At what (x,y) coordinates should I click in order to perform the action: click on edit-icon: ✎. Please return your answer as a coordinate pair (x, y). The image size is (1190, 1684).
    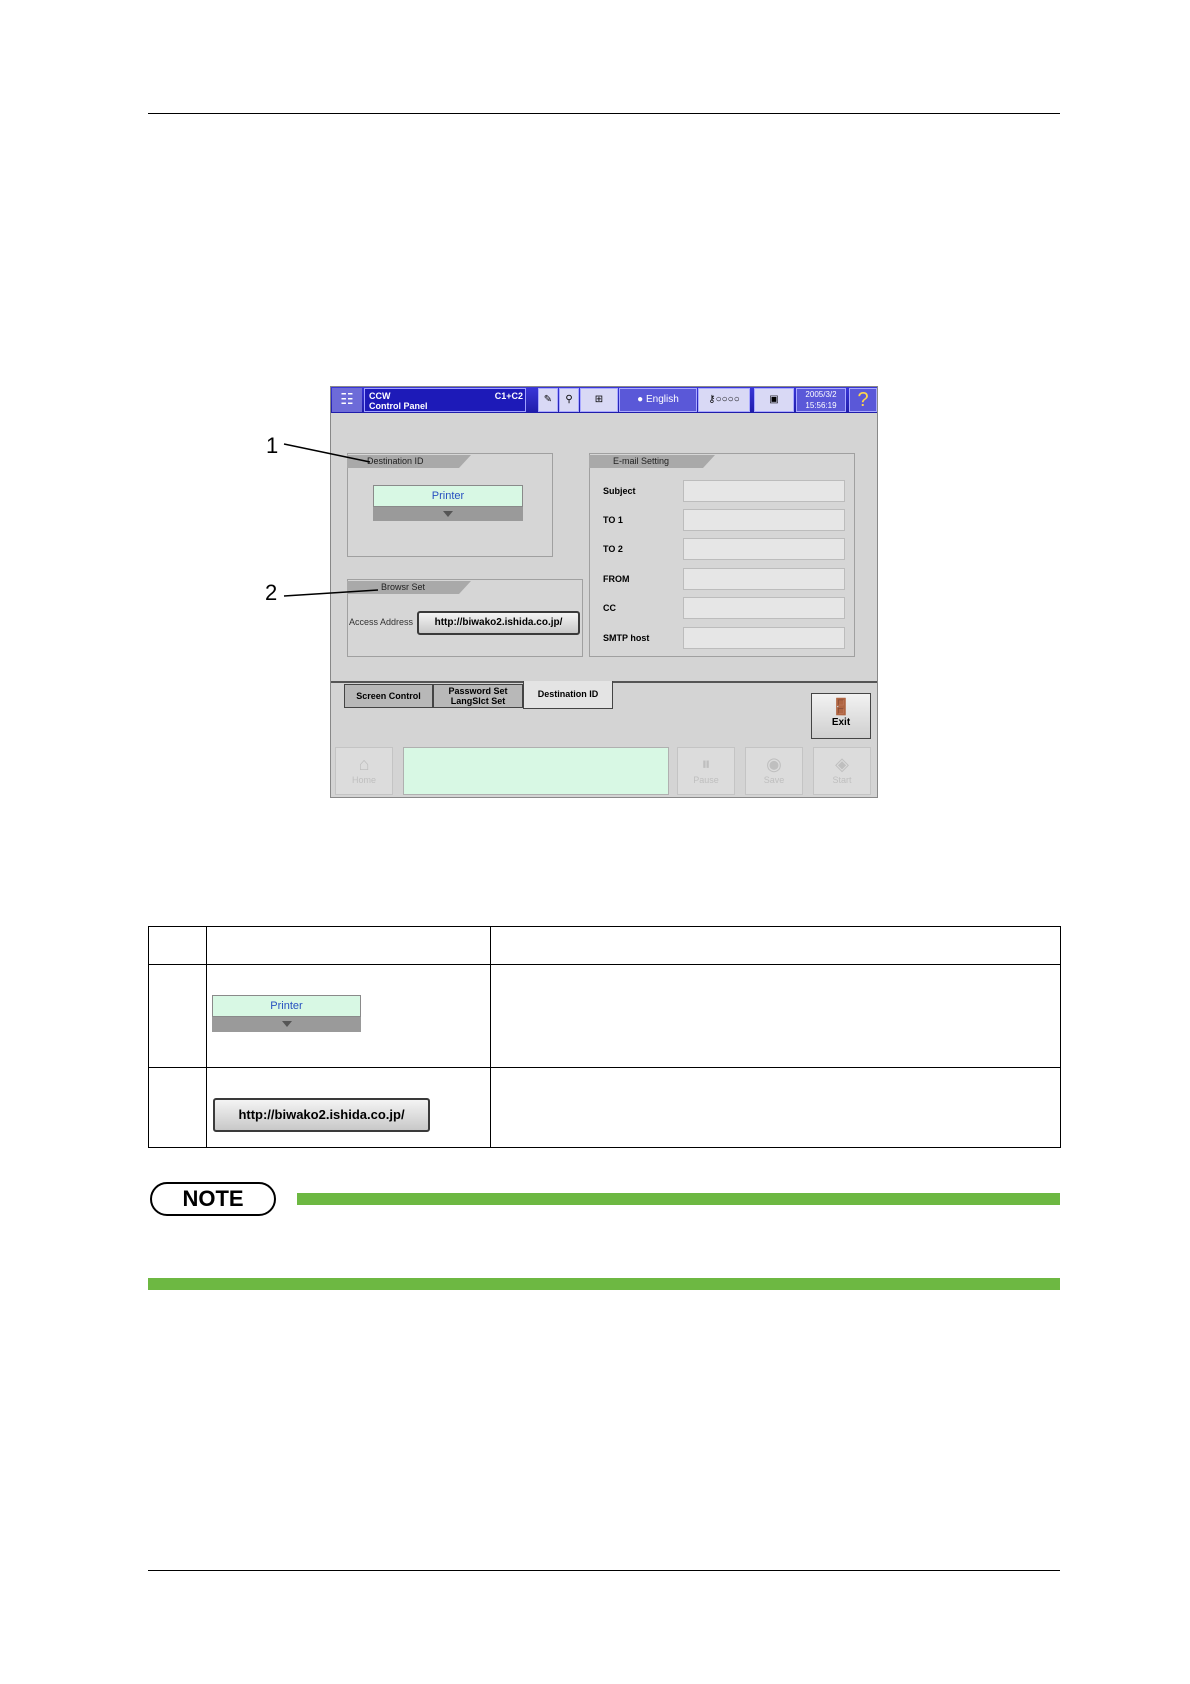
    Looking at the image, I should click on (548, 400).